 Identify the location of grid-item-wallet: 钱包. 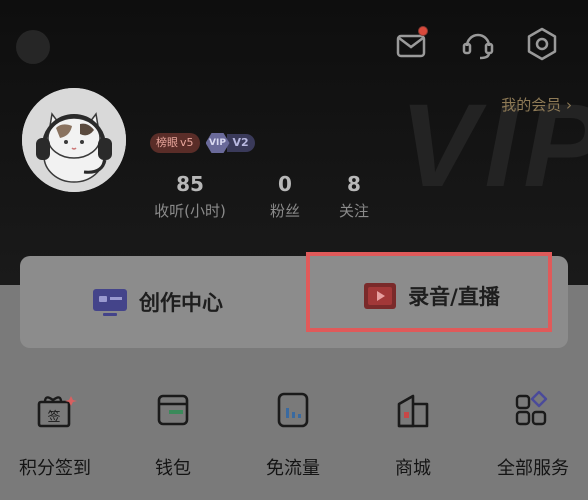
(173, 434).